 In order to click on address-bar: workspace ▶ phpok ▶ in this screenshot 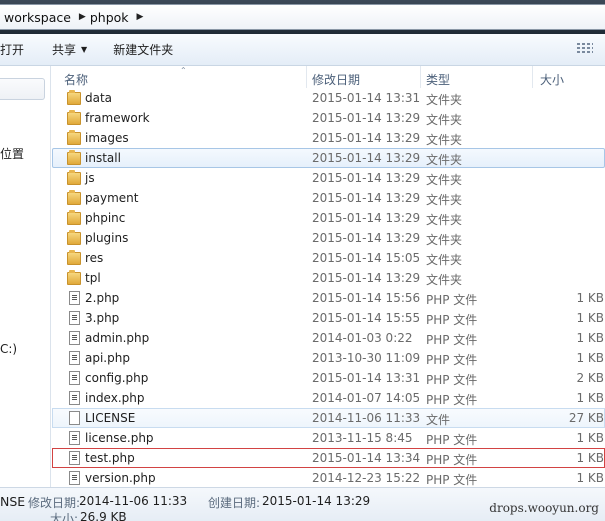, I will do `click(302, 17)`.